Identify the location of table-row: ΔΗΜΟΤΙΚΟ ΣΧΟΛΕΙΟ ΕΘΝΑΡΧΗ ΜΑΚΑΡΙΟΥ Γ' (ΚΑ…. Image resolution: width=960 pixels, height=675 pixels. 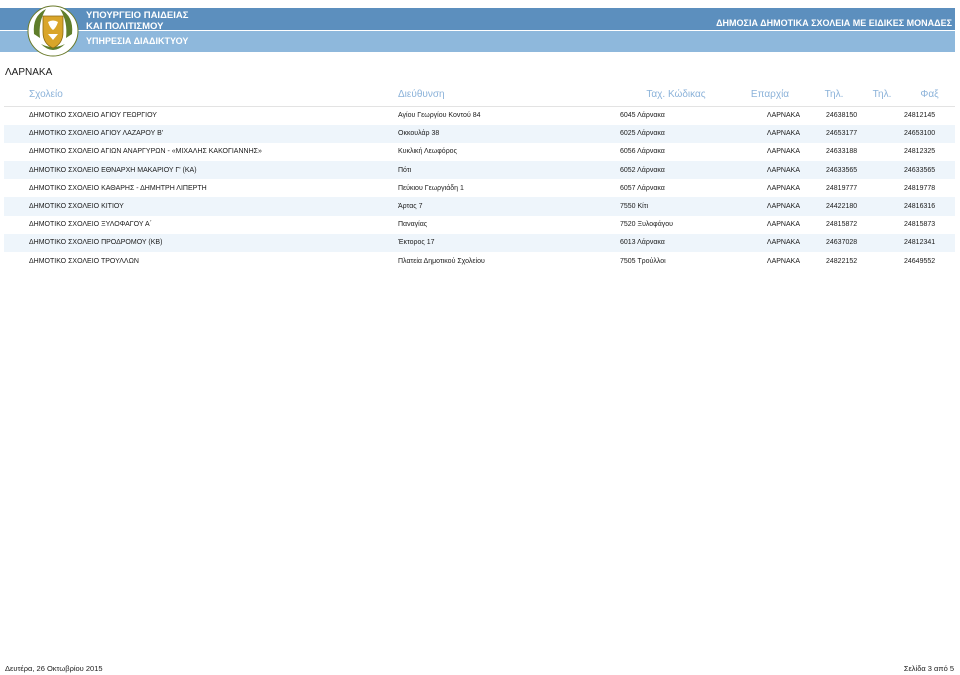
(479, 170).